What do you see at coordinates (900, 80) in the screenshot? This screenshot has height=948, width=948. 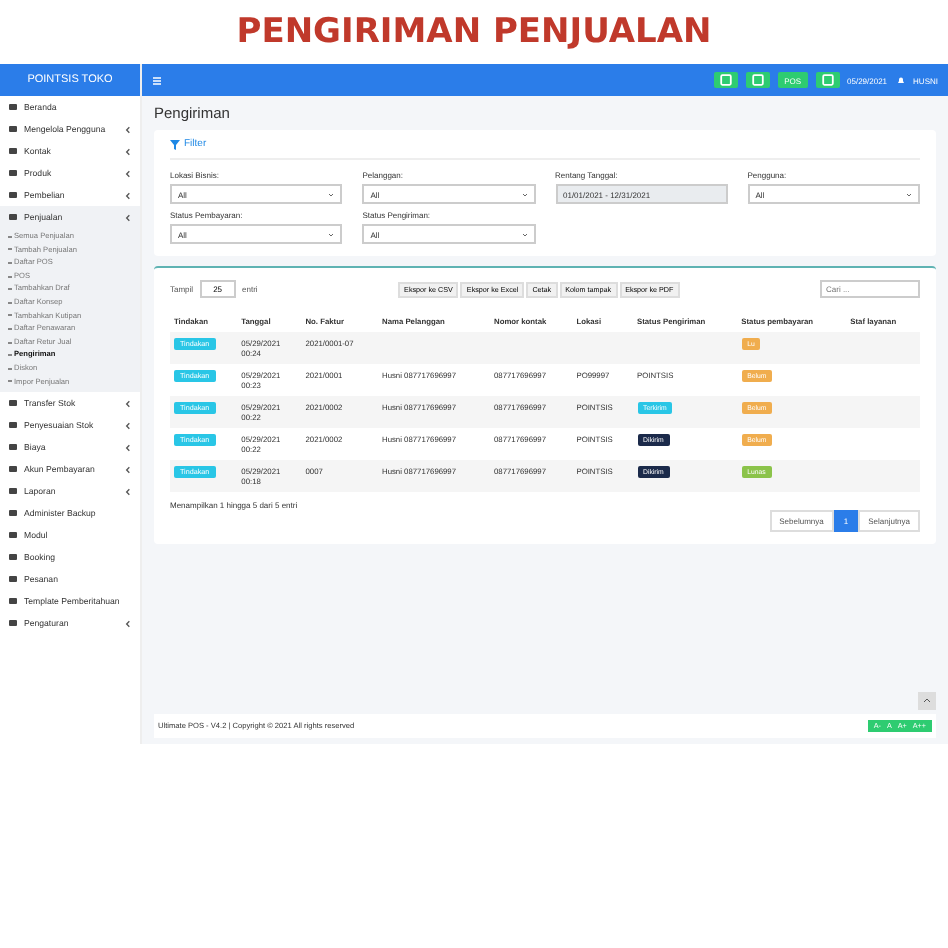 I see `bell-icon` at bounding box center [900, 80].